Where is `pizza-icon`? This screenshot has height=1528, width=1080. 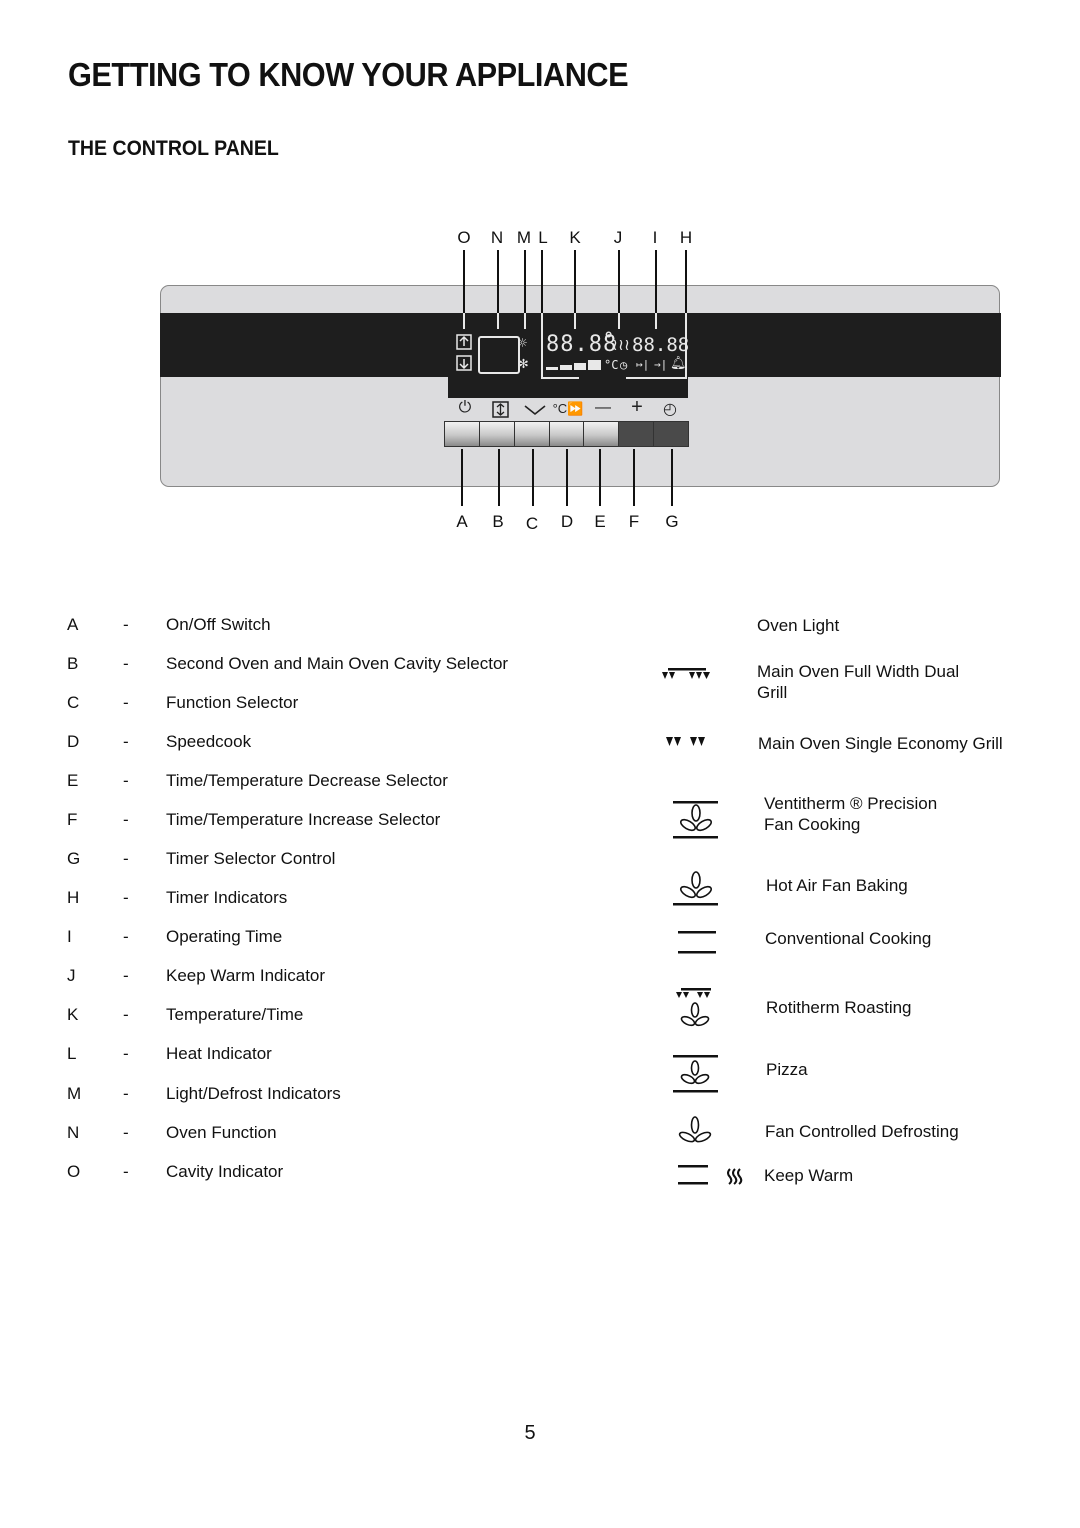
pizza-icon is located at coordinates (695, 1074).